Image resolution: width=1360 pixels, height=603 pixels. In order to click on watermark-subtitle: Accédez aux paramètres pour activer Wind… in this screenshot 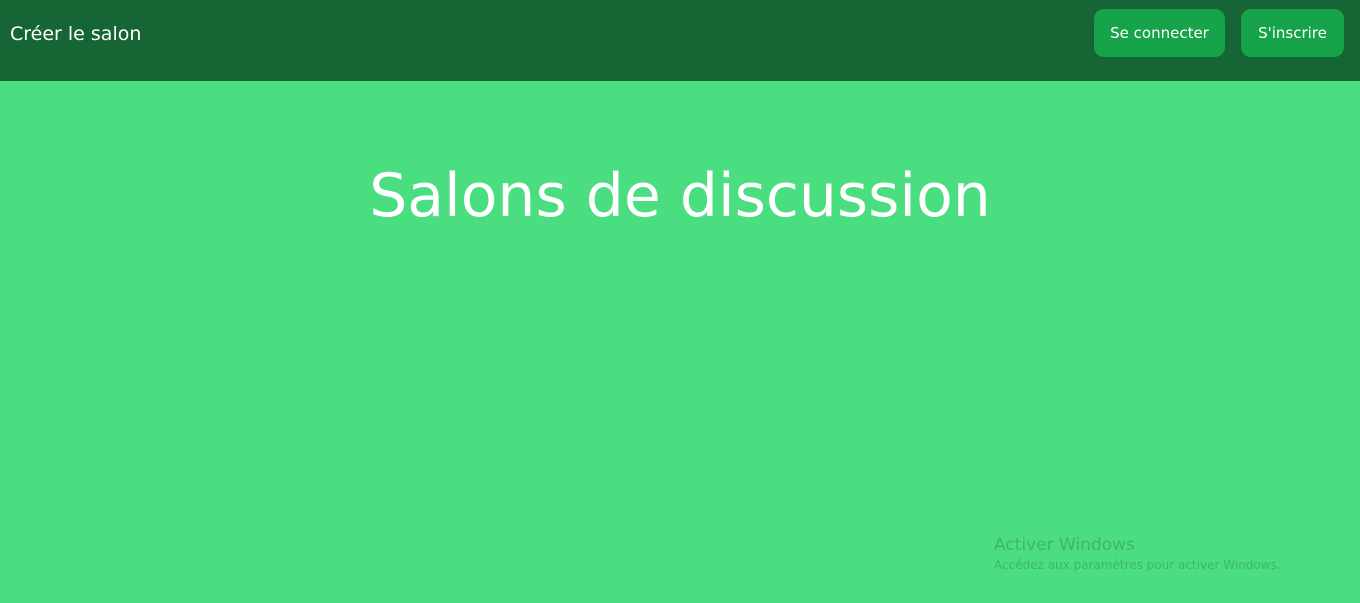, I will do `click(1137, 565)`.